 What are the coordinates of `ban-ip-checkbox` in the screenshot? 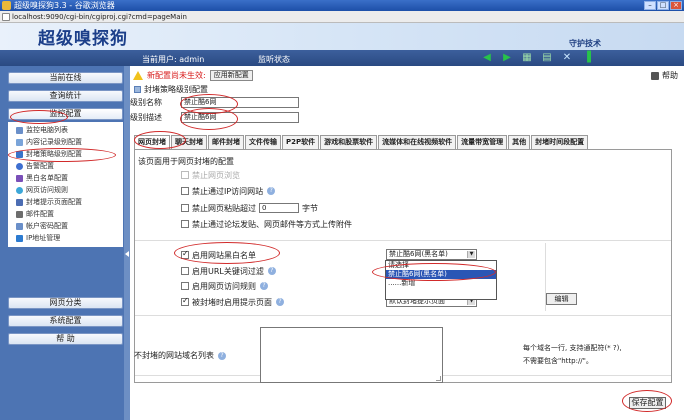 It's located at (185, 191).